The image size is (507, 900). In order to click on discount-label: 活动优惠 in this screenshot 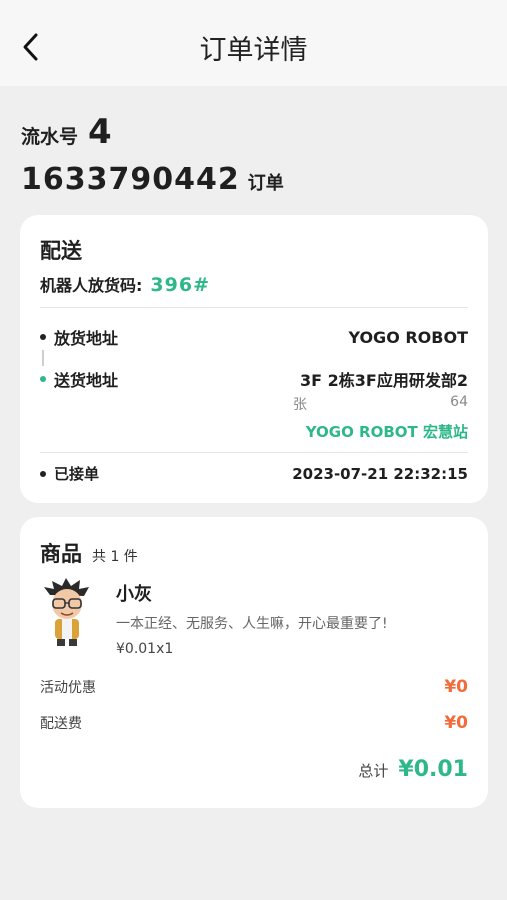, I will do `click(68, 688)`.